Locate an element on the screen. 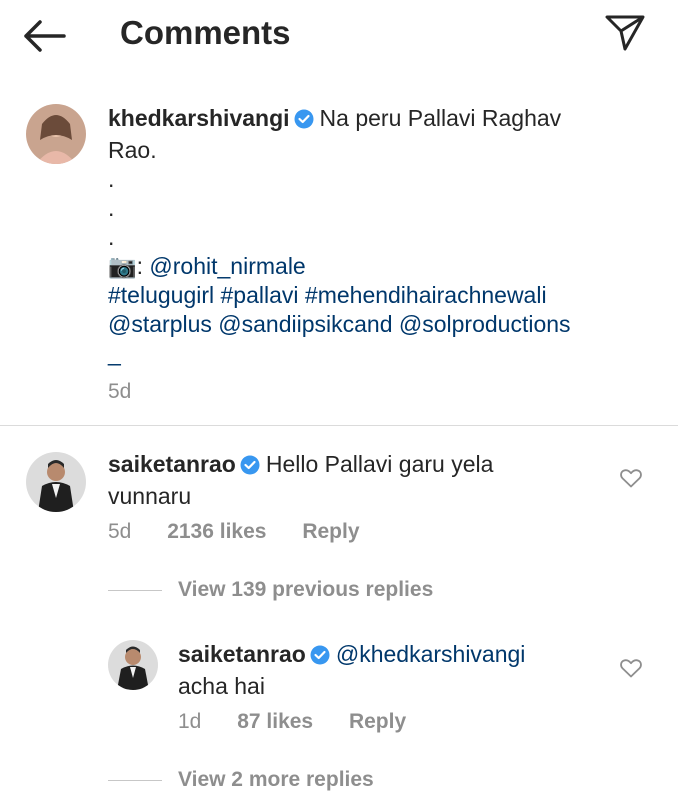 The width and height of the screenshot is (678, 800). comment-likes: 2136 likes is located at coordinates (216, 531).